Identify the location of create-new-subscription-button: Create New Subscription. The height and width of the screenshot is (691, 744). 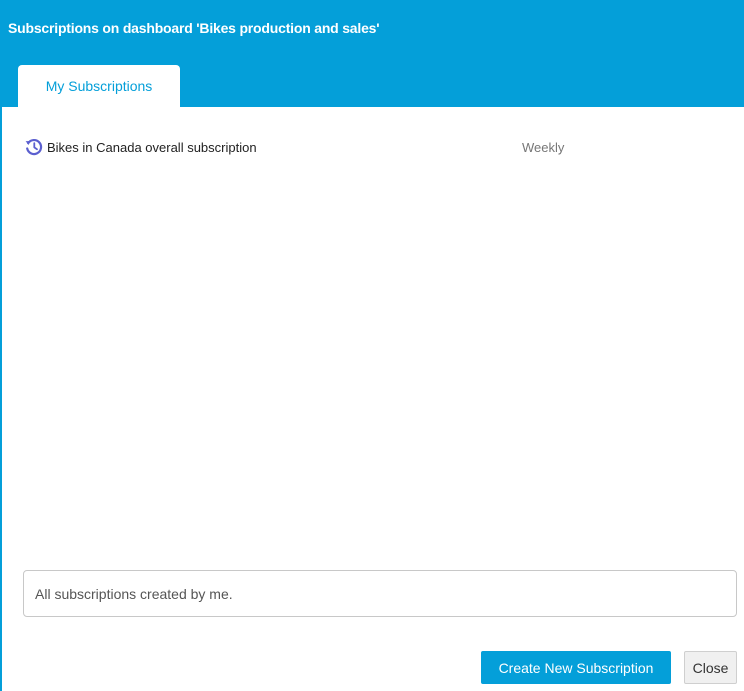
(576, 667).